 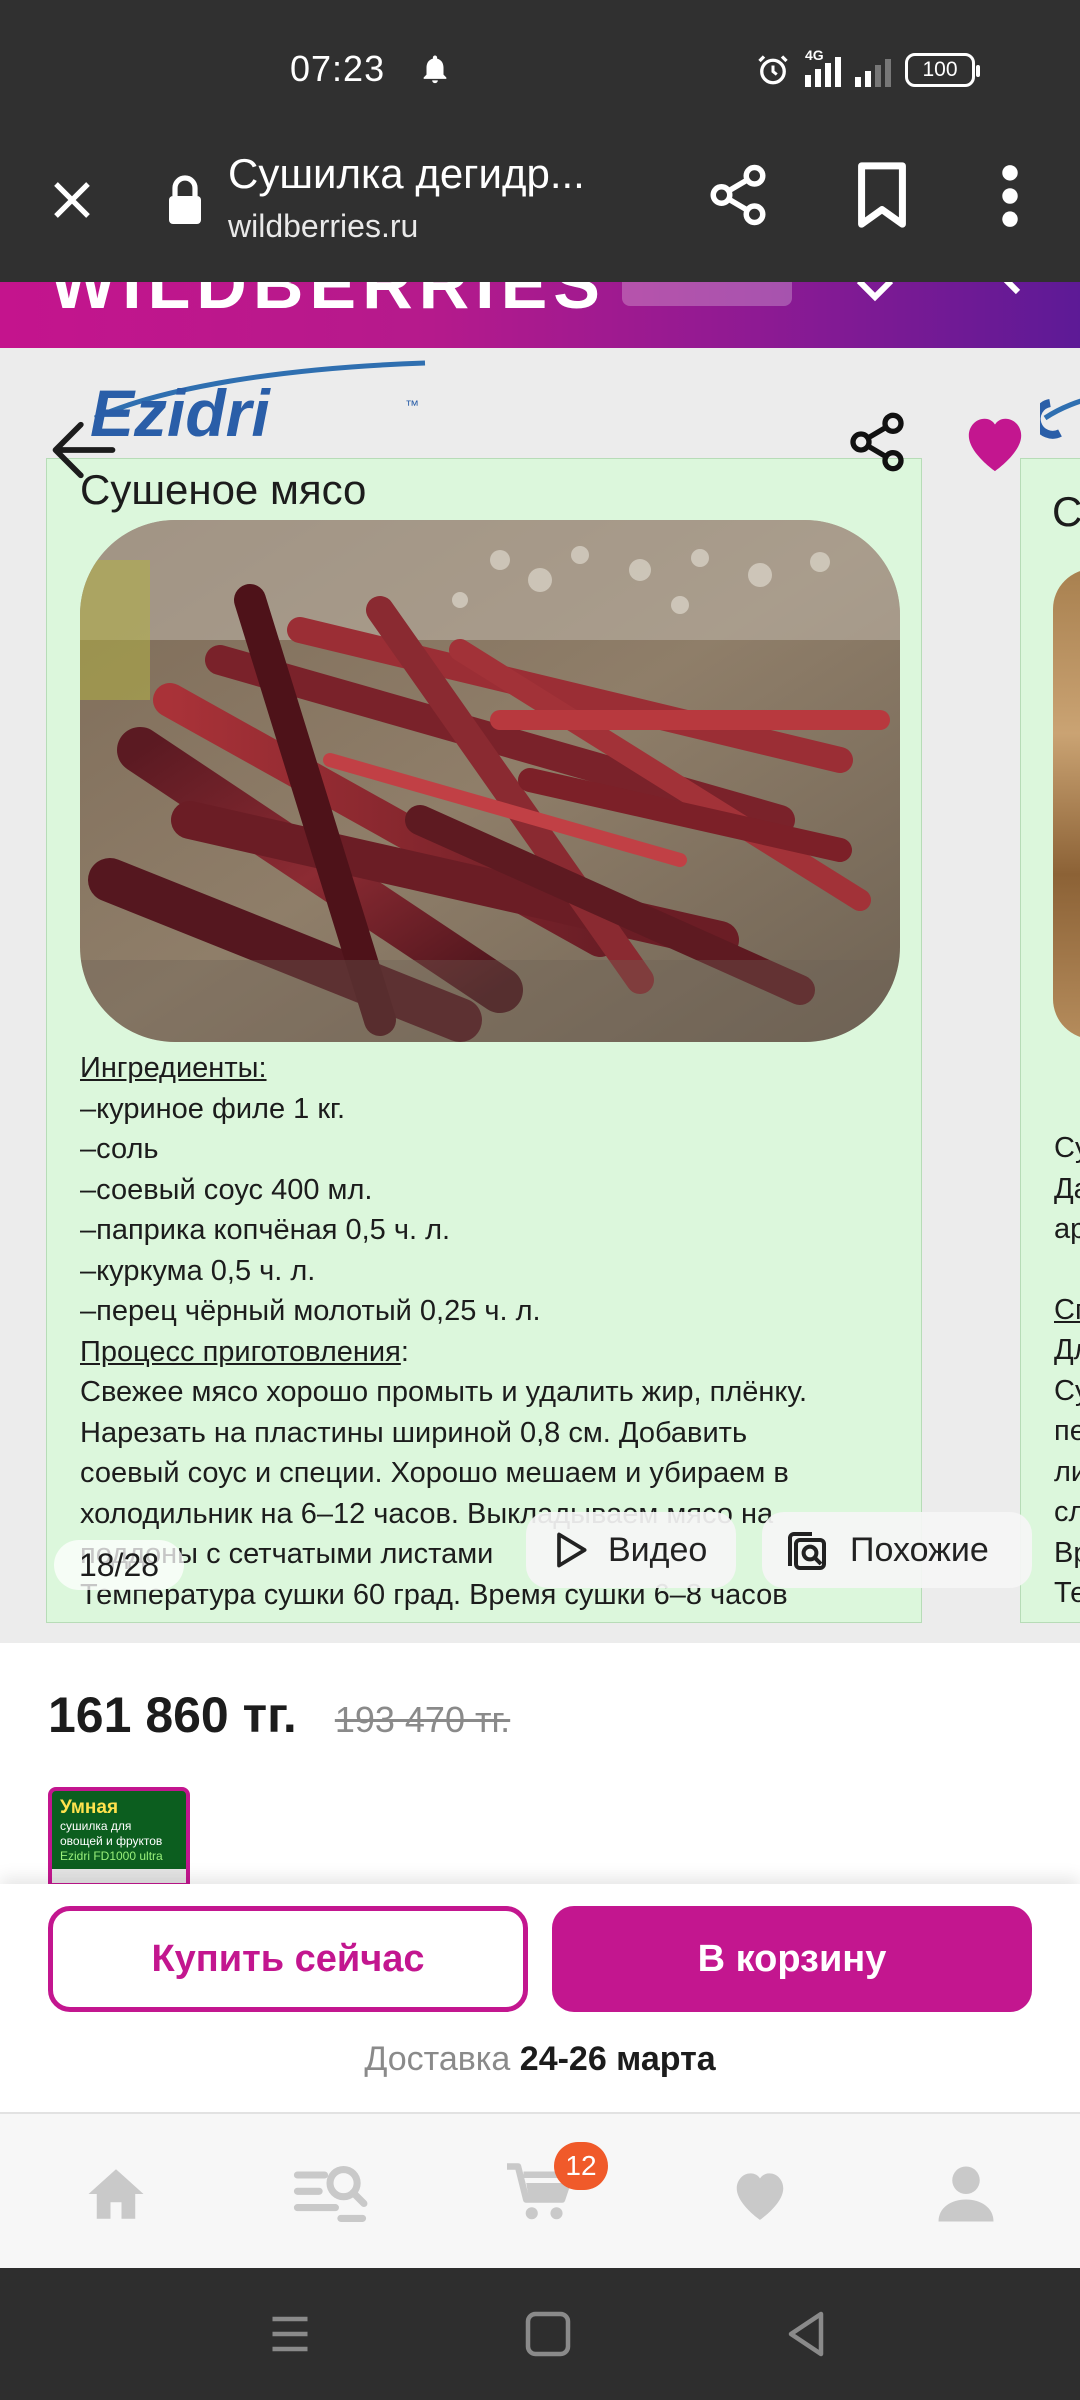 I want to click on similar-button: Похожие, so click(x=897, y=1550).